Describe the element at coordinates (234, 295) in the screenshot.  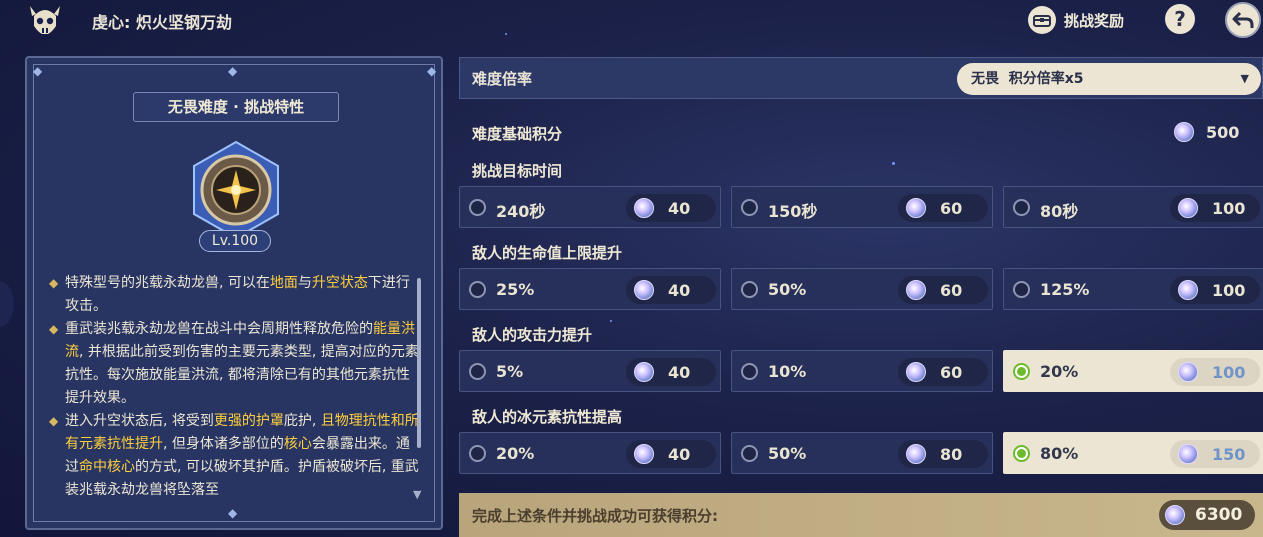
I see `trait-paragraph: ◆ 特殊型号的兆载永劫龙兽, 可以在地面与升空状态下进行攻击。` at that location.